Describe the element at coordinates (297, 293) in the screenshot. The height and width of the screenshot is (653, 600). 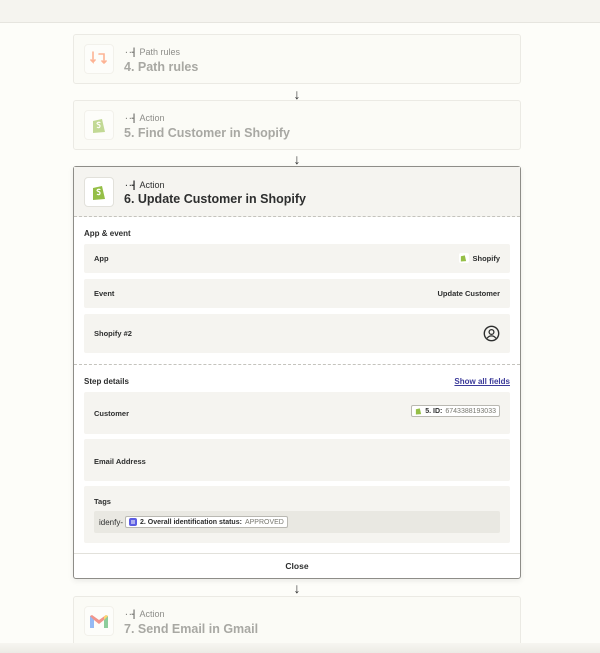
I see `event-row: Event Update Customer` at that location.